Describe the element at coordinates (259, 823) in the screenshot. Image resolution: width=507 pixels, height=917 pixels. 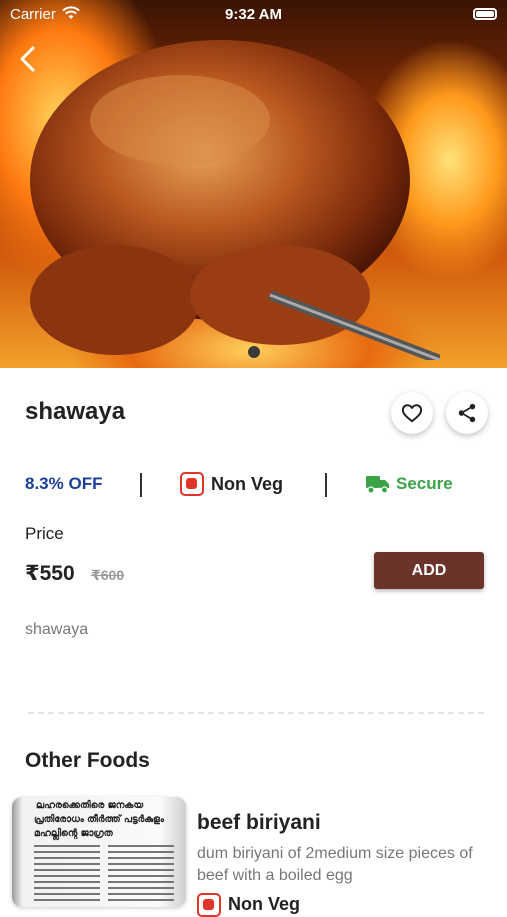
I see `food-item-title: beef biriyani` at that location.